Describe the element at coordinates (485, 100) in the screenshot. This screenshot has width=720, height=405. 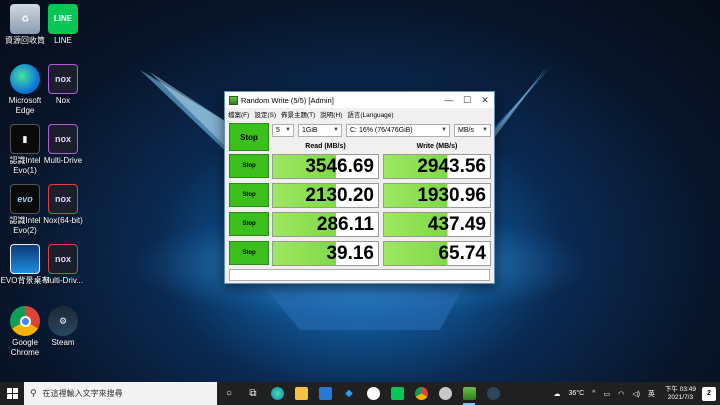
I see `close-button: ✕` at that location.